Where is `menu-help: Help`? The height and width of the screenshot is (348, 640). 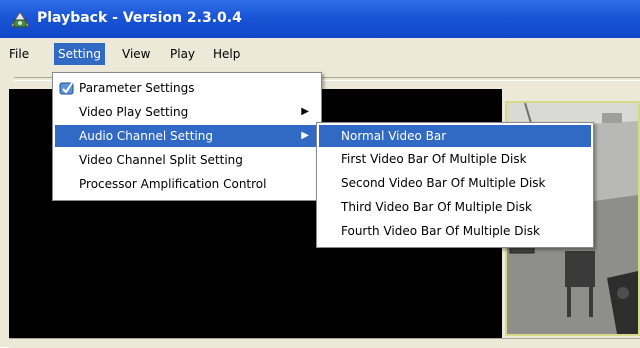
menu-help: Help is located at coordinates (226, 54).